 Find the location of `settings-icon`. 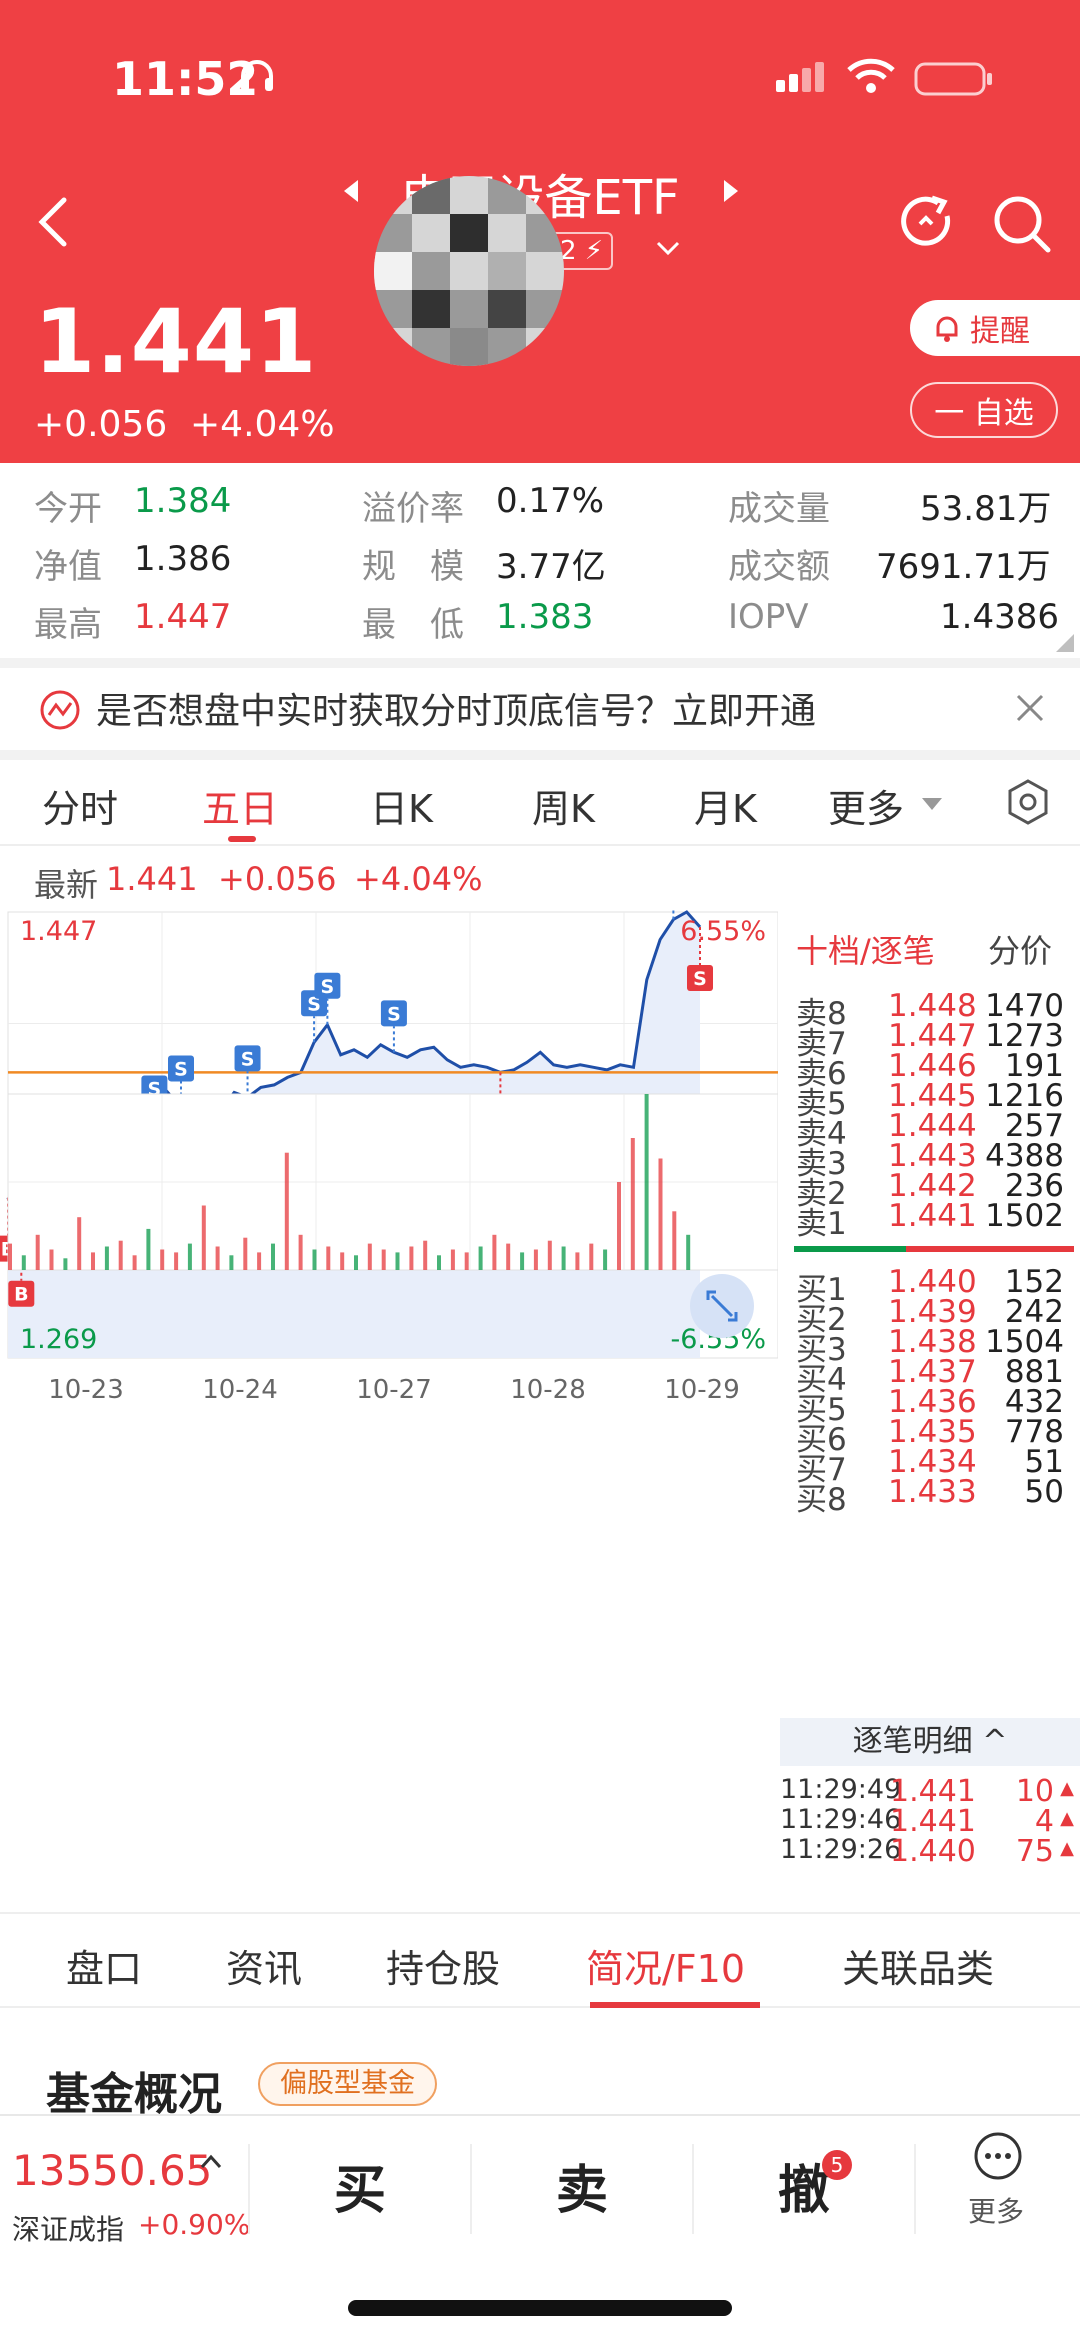

settings-icon is located at coordinates (1028, 802).